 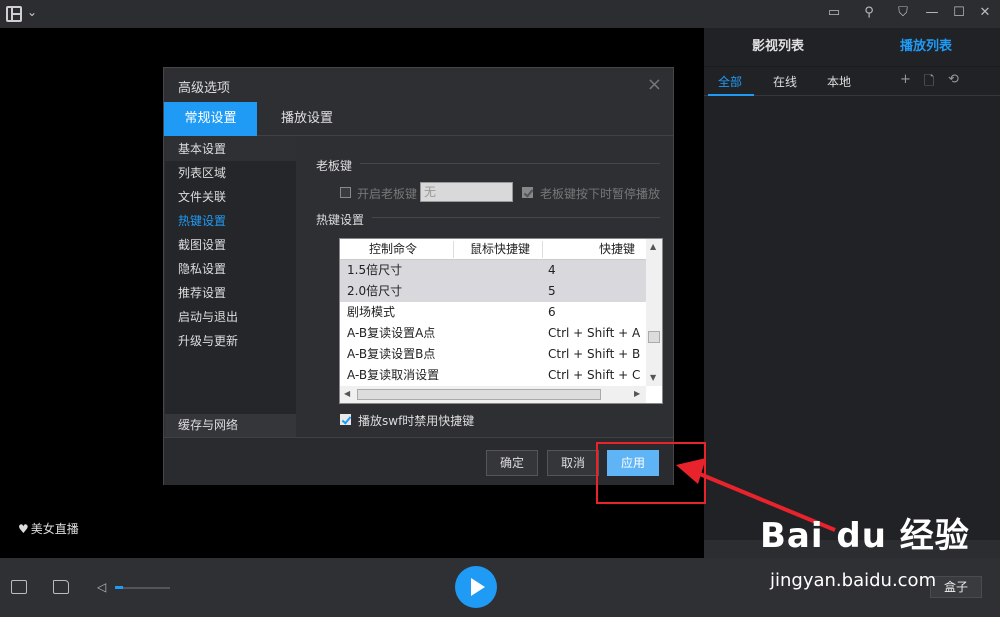 I want to click on watermark-brand: Bai du 经验, so click(x=865, y=536).